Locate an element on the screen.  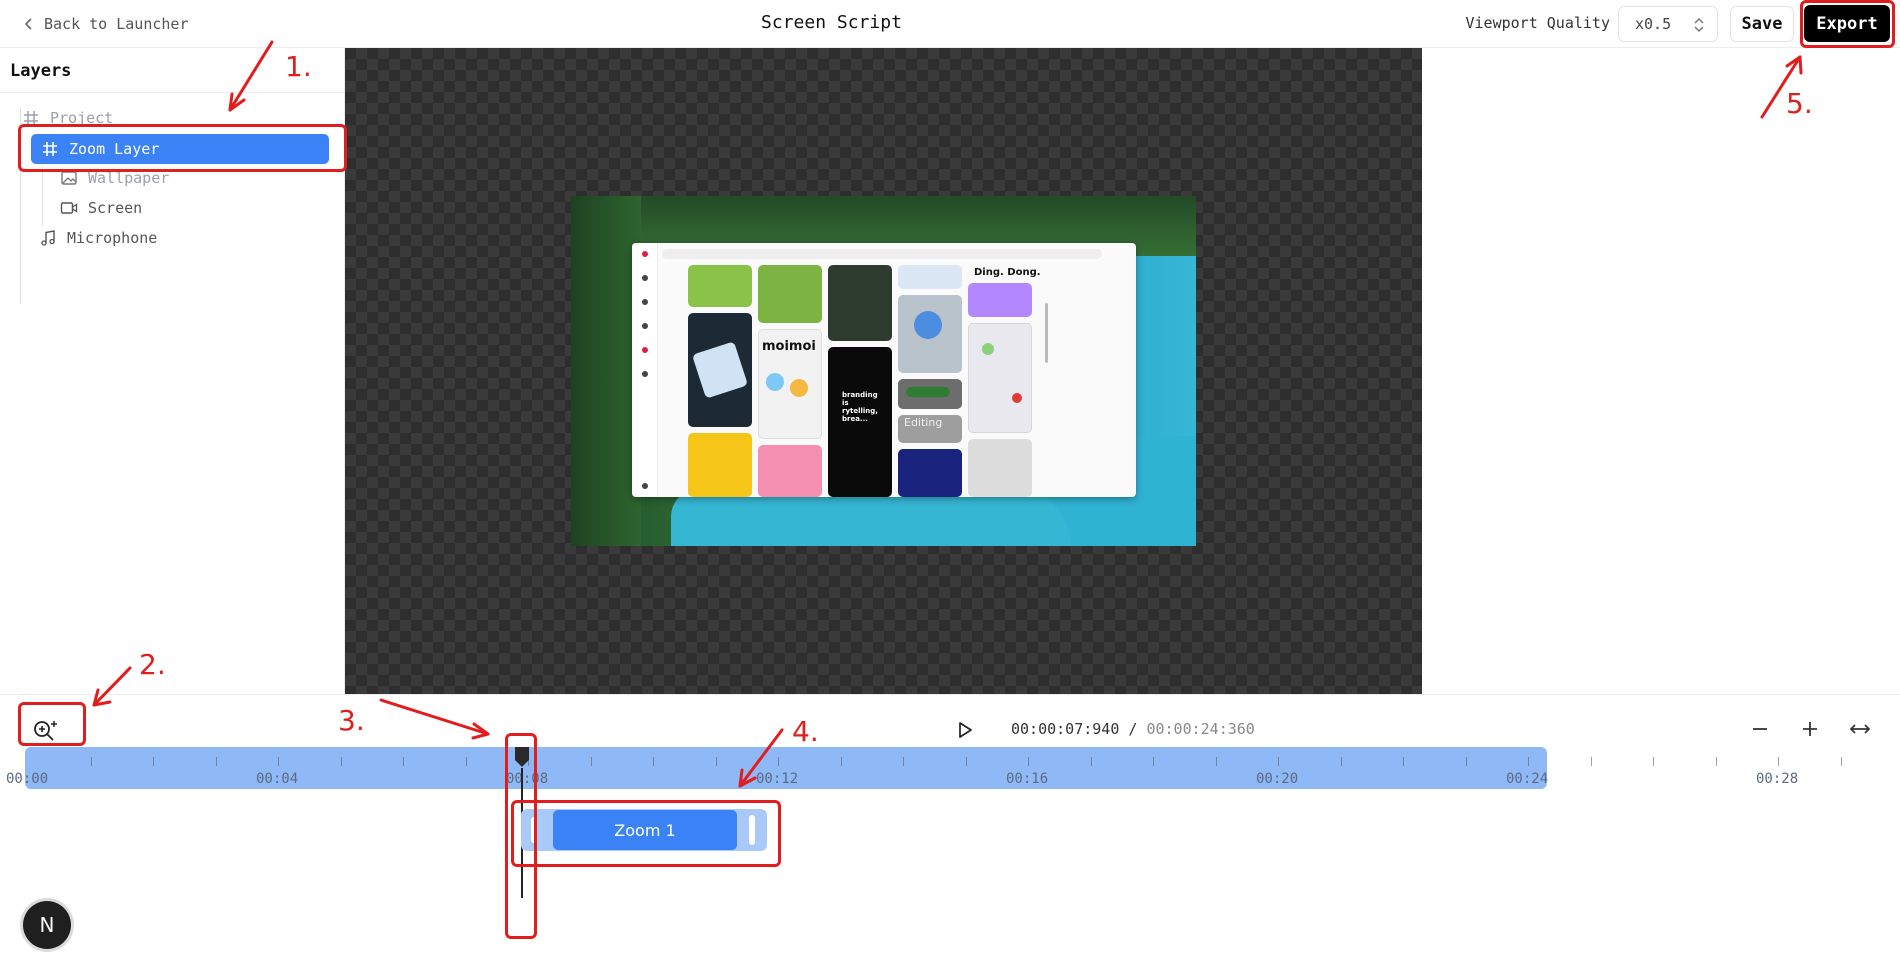
viewport-quality-select: x0.5 is located at coordinates (1668, 24).